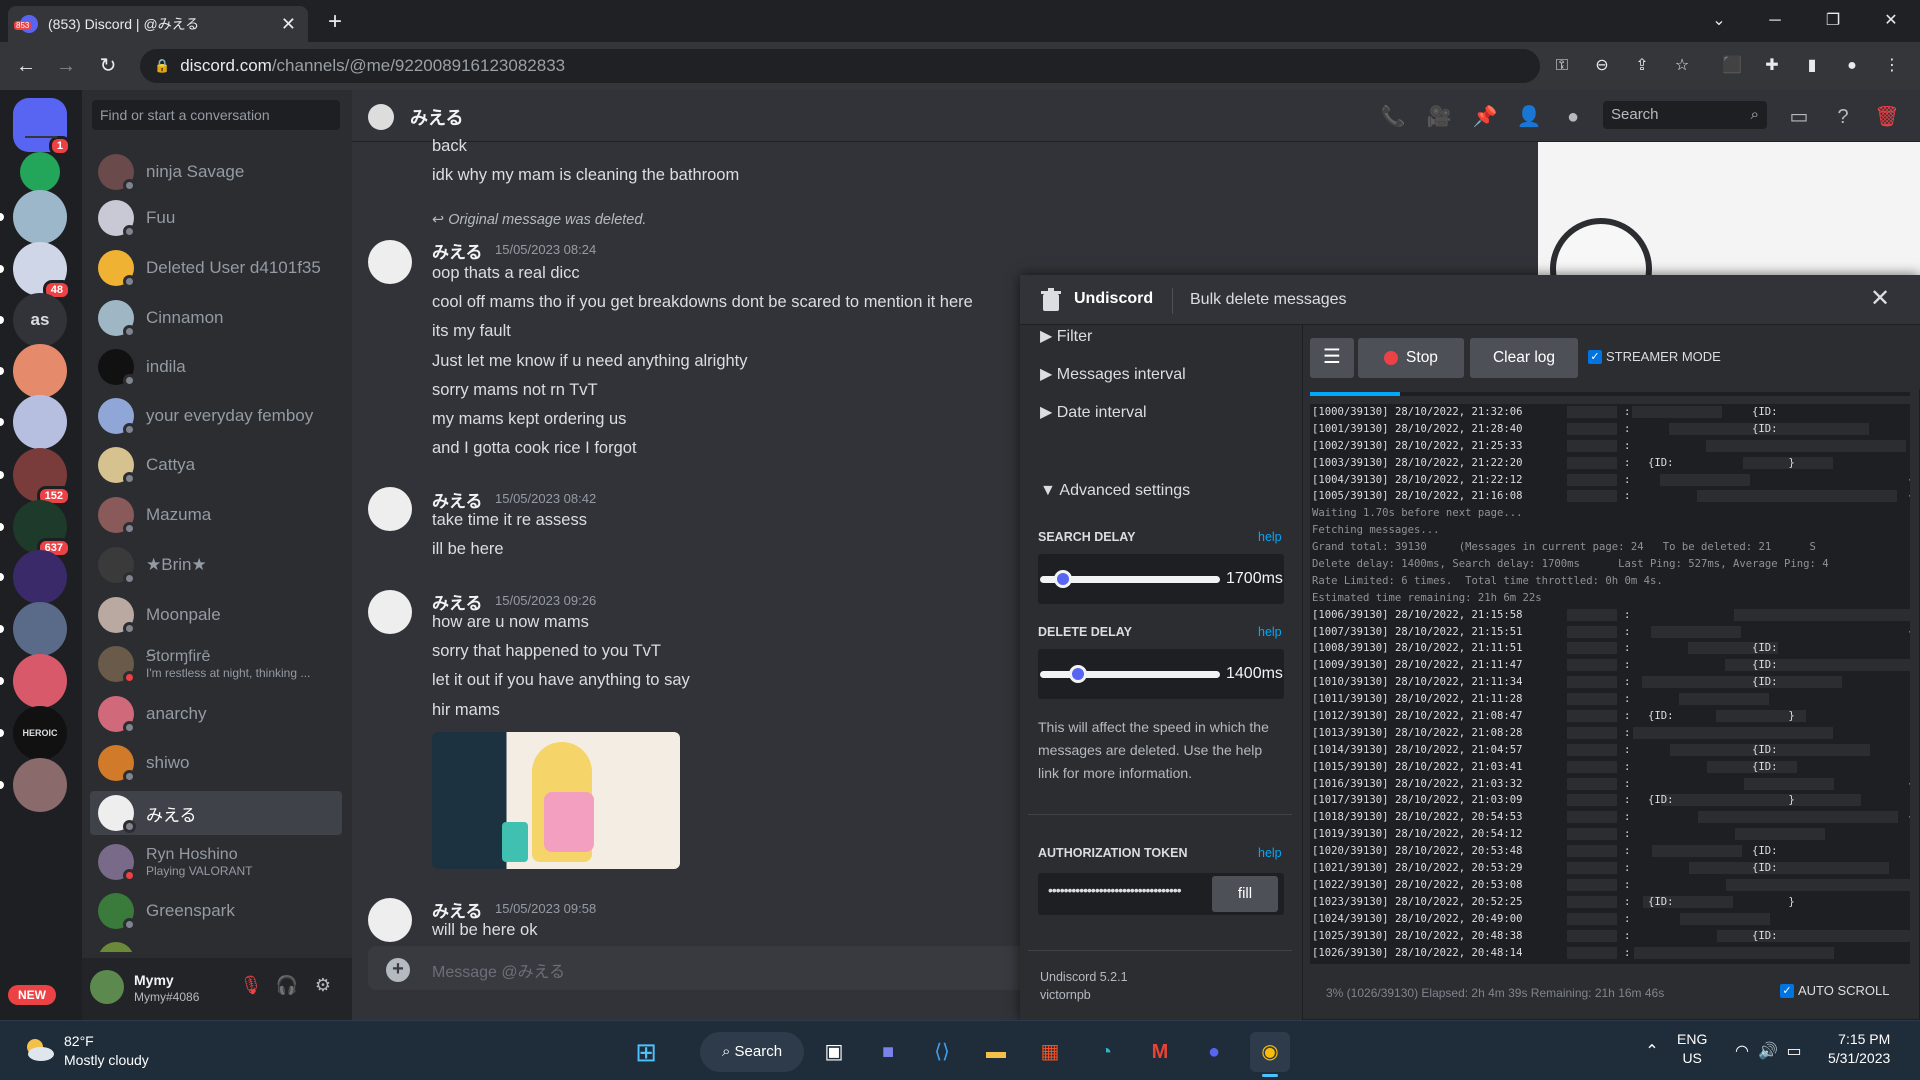  What do you see at coordinates (251, 988) in the screenshot?
I see `mute-mic-icon: 🎙` at bounding box center [251, 988].